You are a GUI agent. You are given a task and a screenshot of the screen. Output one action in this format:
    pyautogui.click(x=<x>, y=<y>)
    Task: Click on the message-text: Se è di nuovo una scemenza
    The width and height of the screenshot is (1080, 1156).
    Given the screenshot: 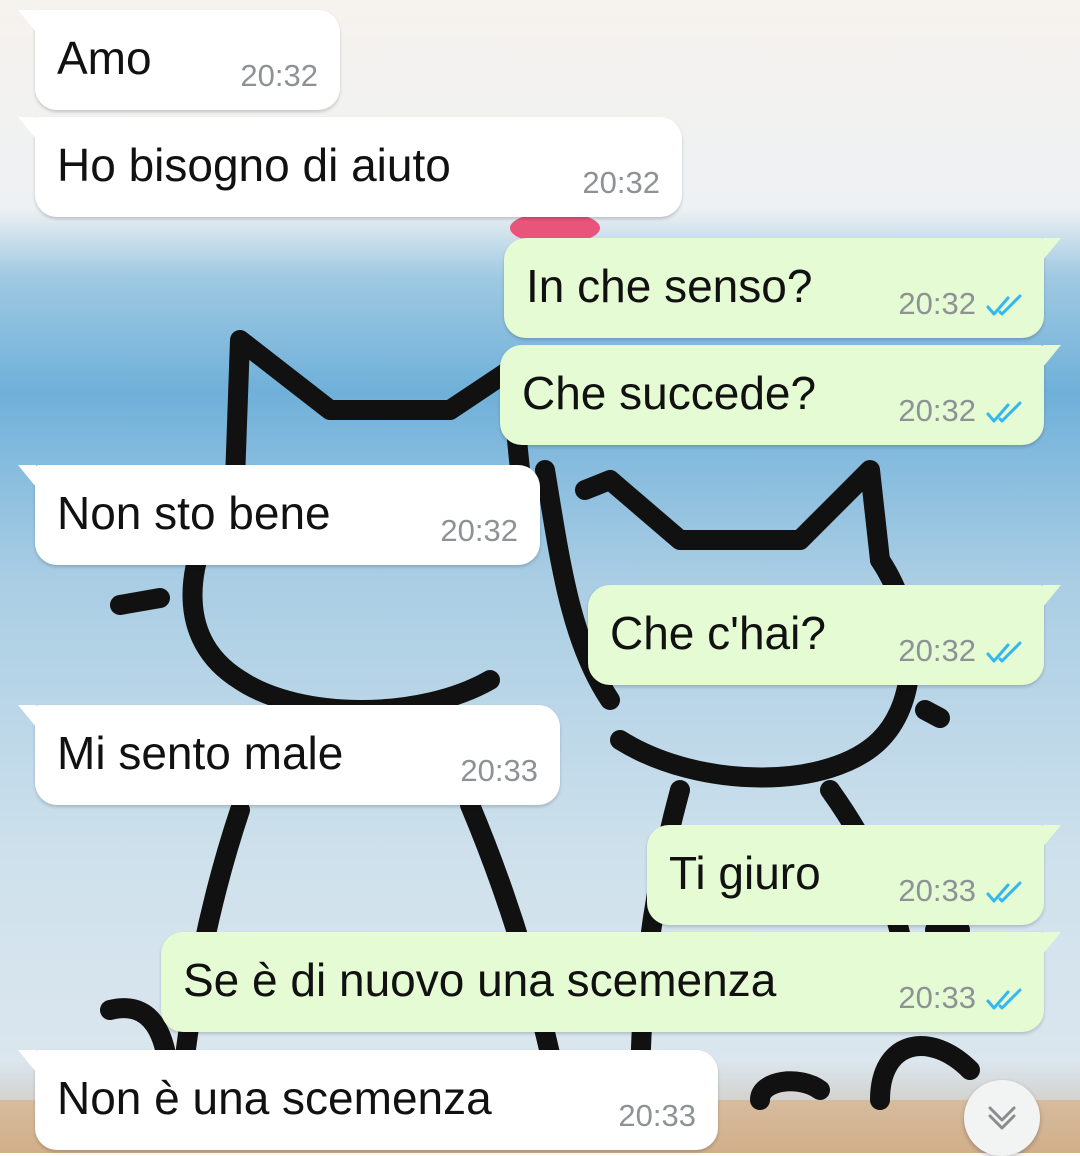 What is the action you would take?
    pyautogui.click(x=480, y=980)
    